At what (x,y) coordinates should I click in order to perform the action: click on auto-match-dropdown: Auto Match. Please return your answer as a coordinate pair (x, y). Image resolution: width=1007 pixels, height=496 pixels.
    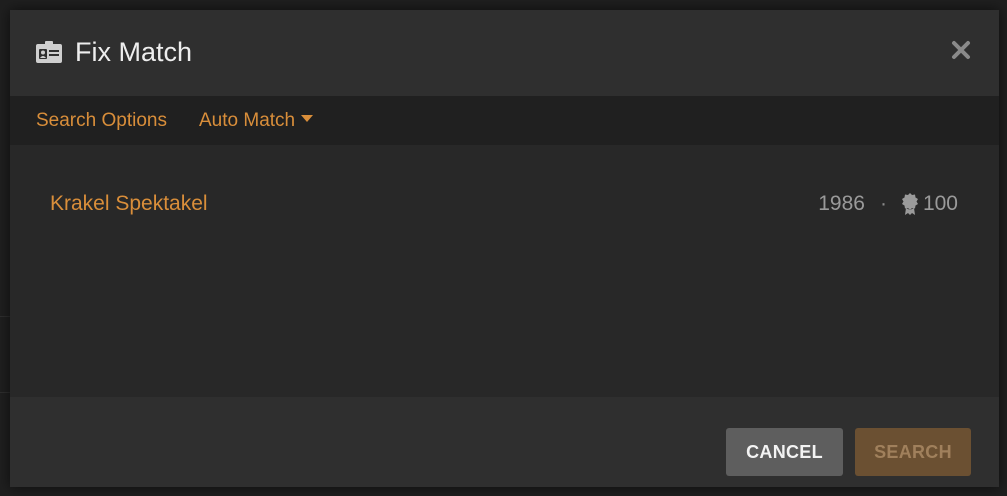
    Looking at the image, I should click on (256, 121).